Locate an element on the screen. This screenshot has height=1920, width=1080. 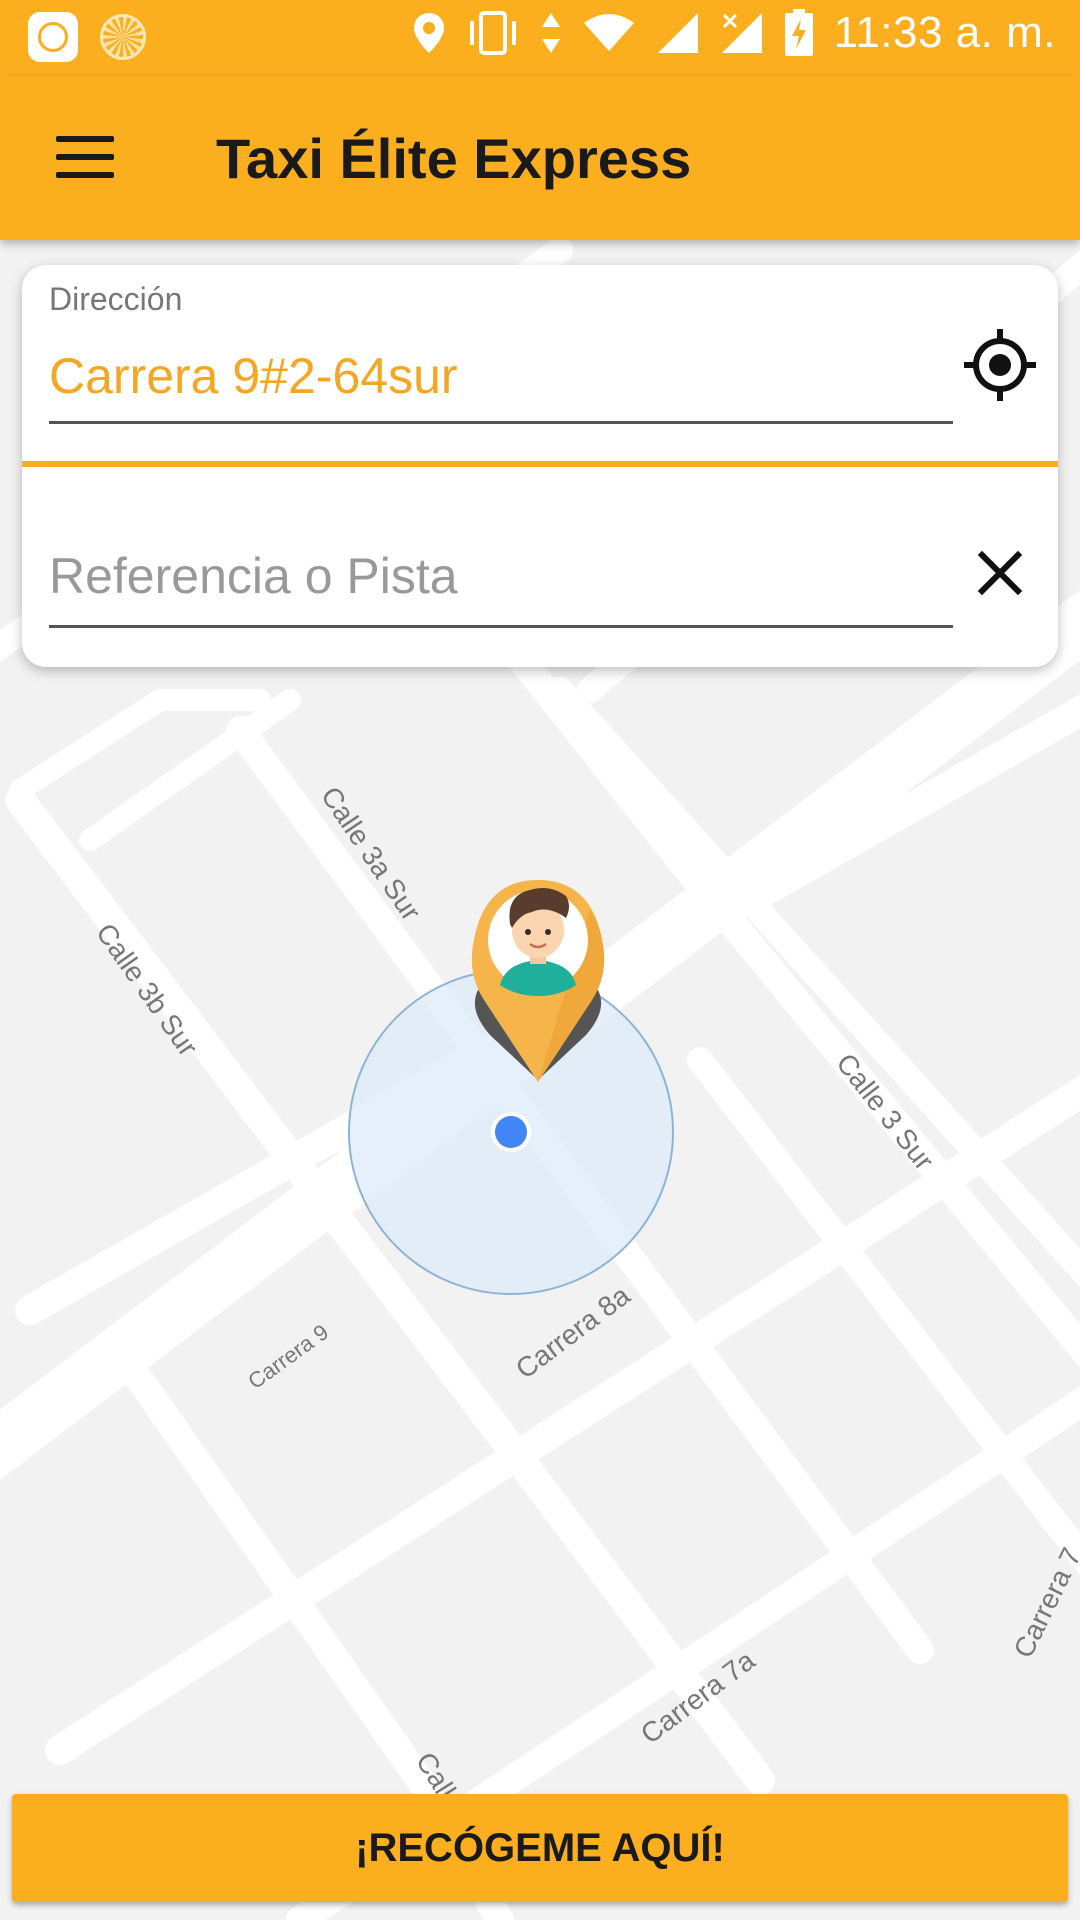
gps-crosshair-icon is located at coordinates (1000, 365).